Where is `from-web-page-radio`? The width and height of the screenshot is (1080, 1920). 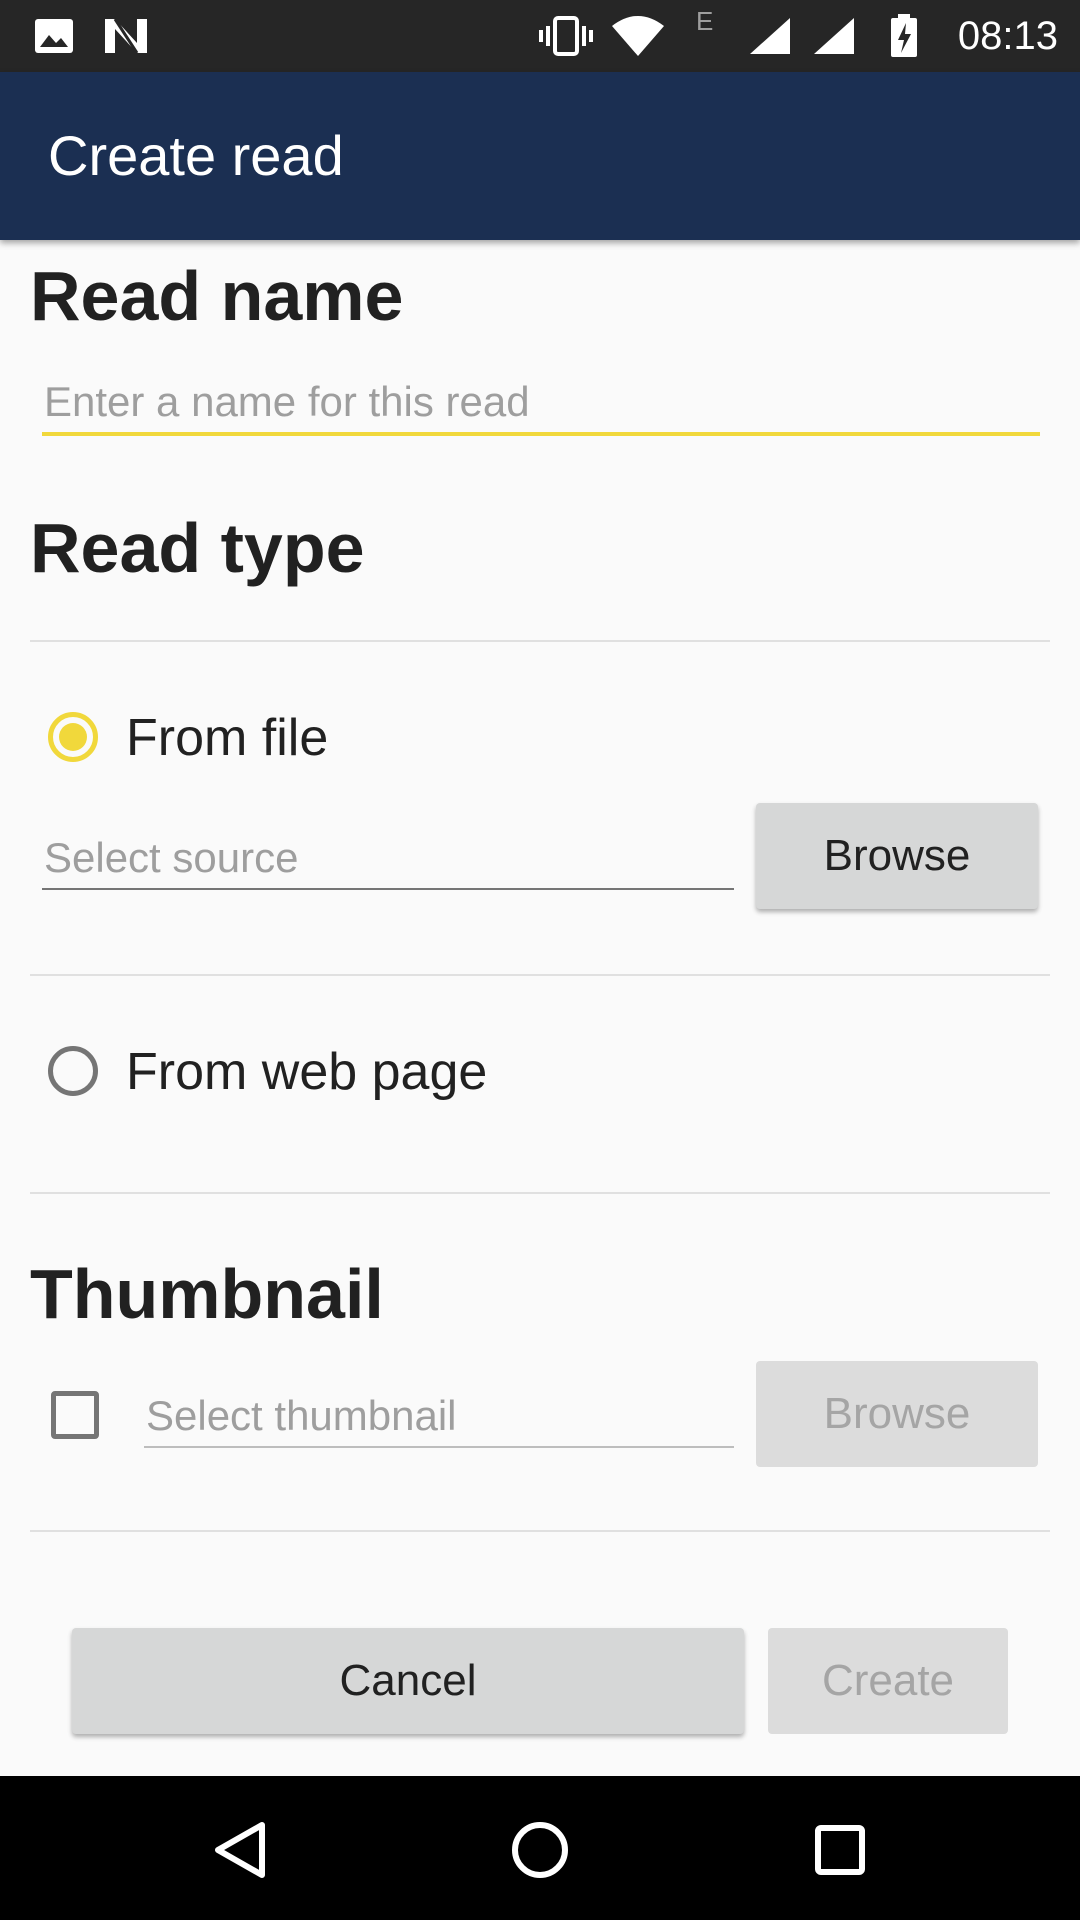 from-web-page-radio is located at coordinates (73, 1071).